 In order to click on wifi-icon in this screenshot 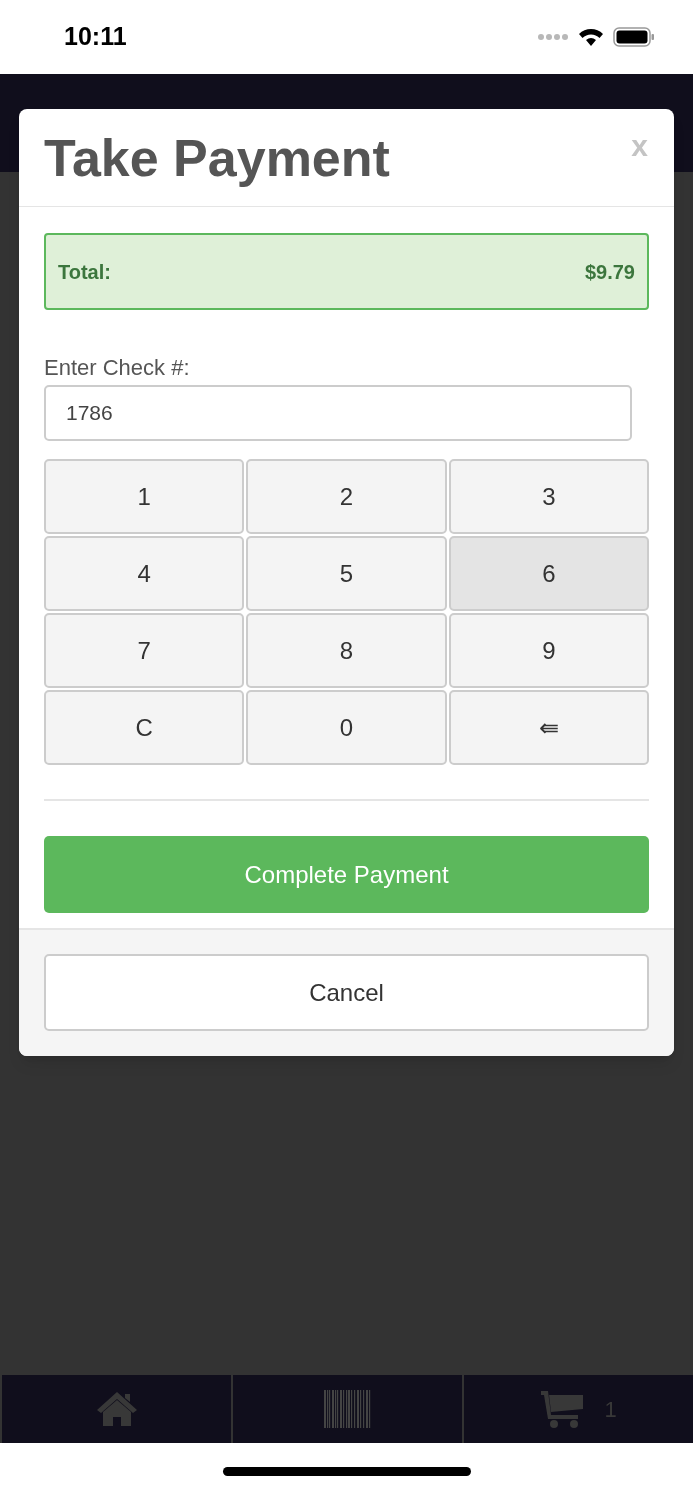, I will do `click(591, 37)`.